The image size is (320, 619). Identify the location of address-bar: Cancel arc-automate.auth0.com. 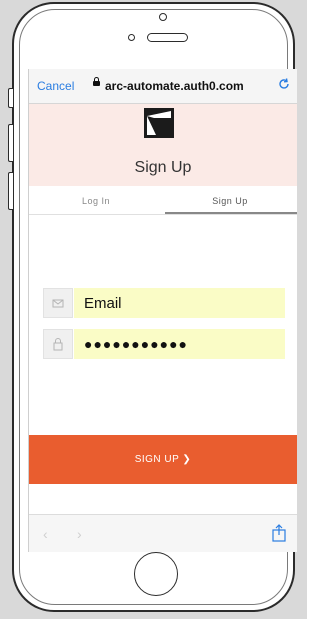
(163, 86).